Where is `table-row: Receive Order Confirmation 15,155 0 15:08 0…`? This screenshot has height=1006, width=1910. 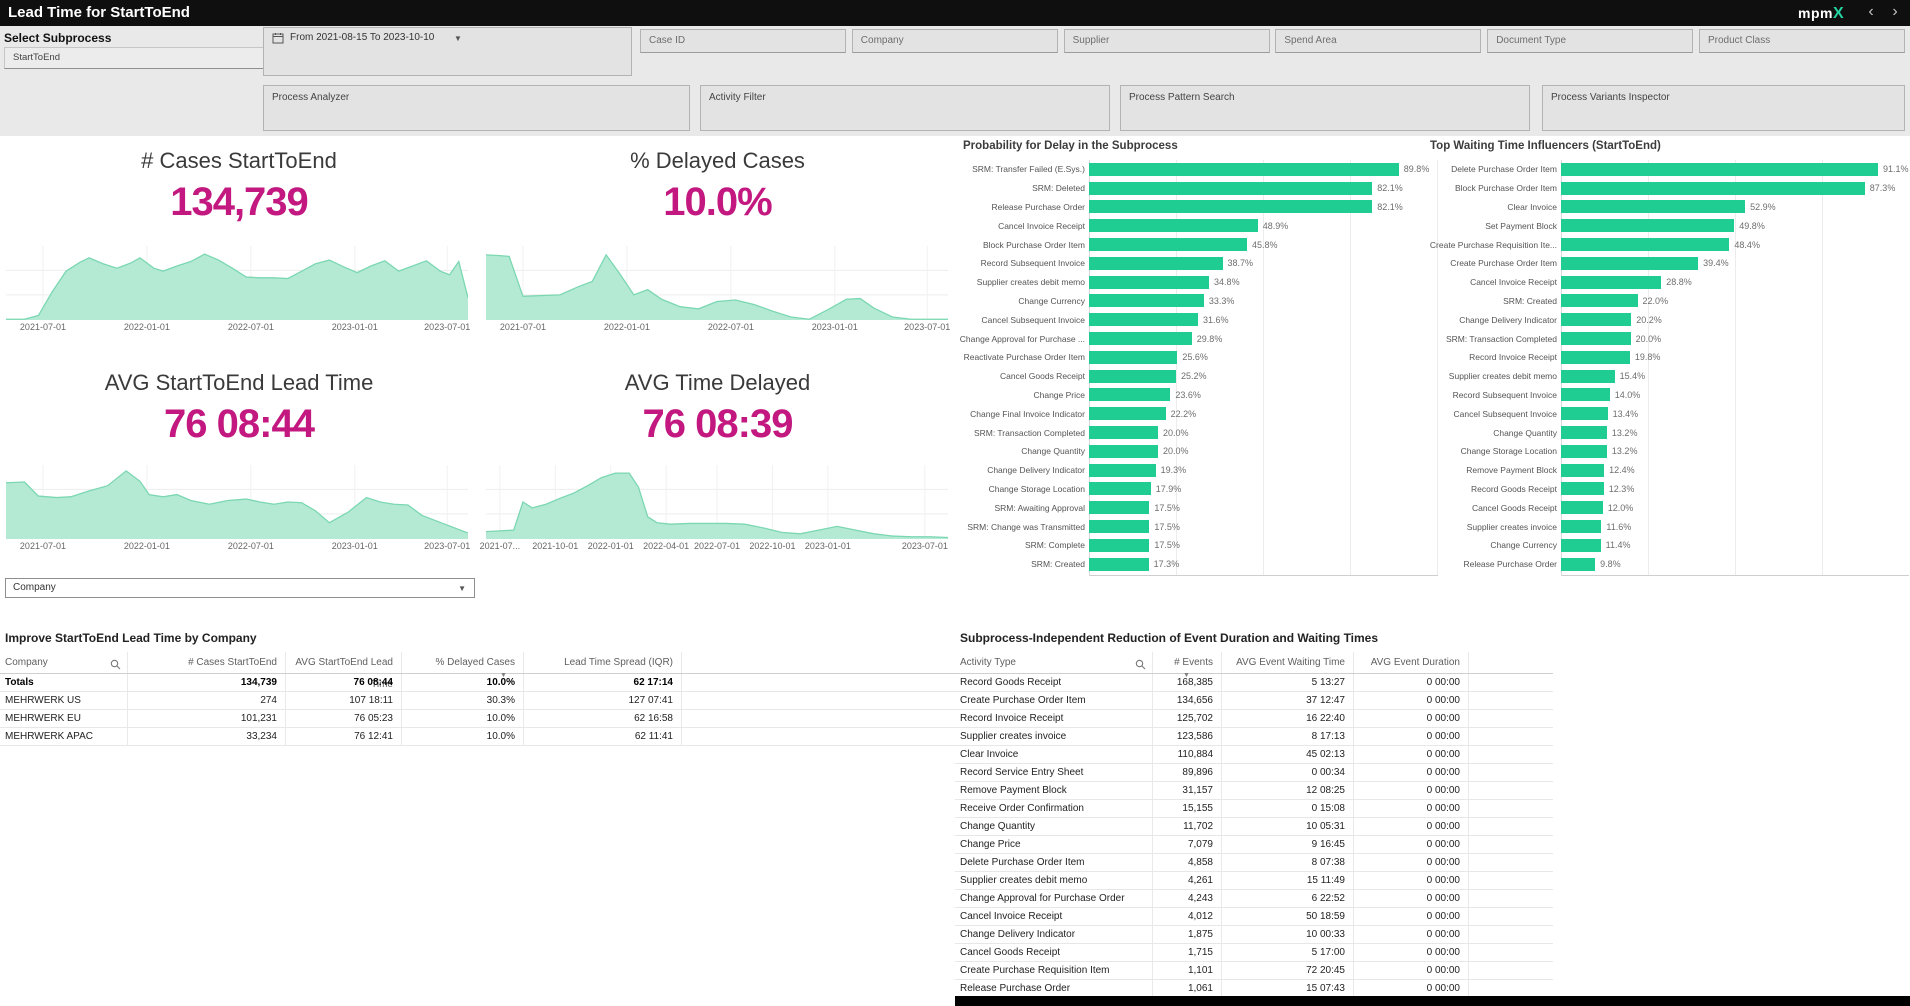
table-row: Receive Order Confirmation 15,155 0 15:08 0… is located at coordinates (1254, 809).